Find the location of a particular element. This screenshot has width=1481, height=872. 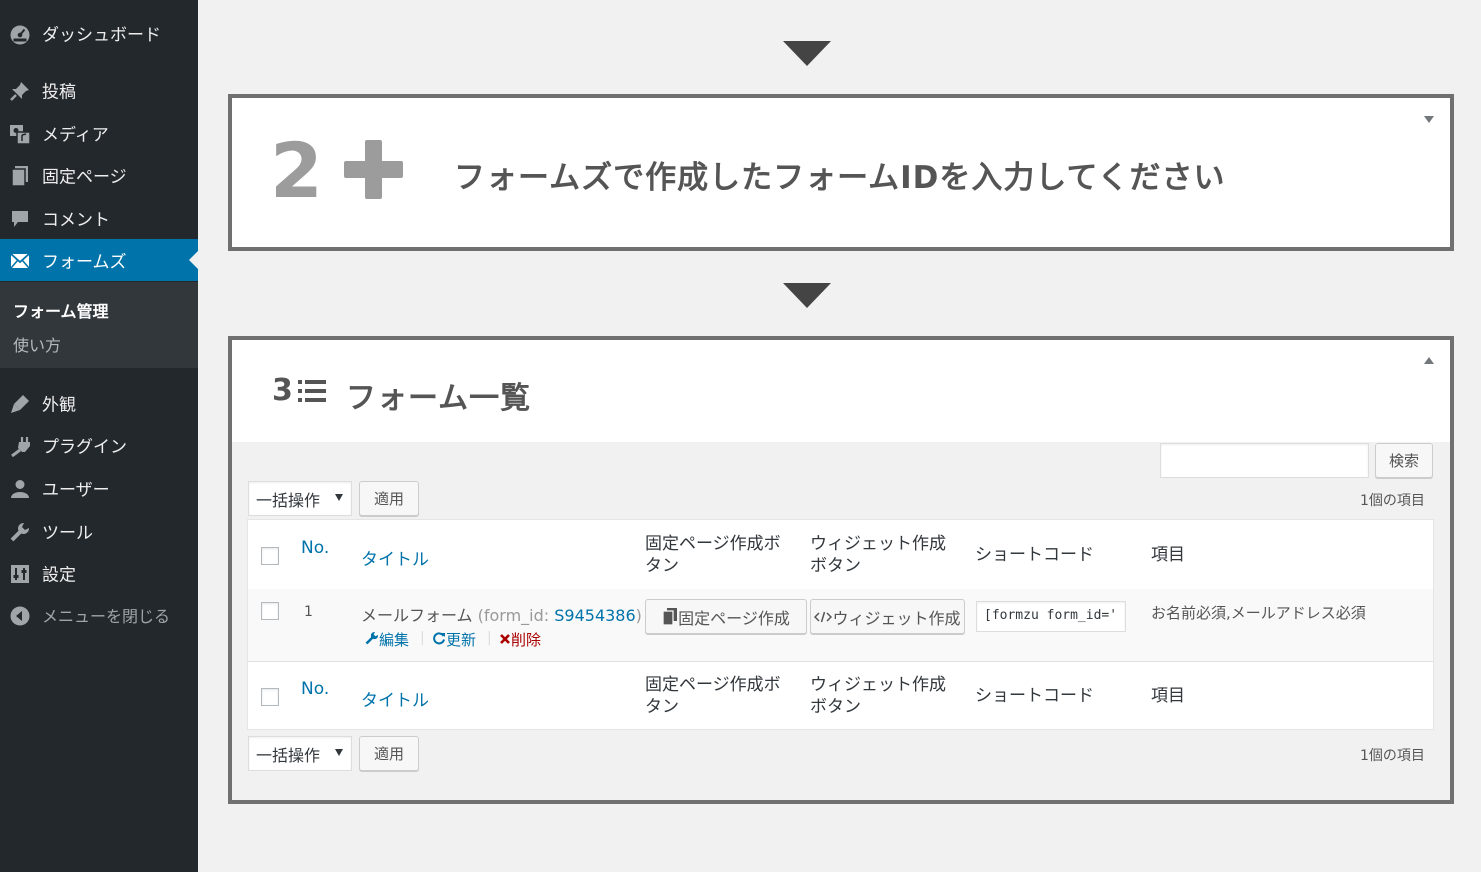

sidebar-item-plugins: プラグイン is located at coordinates (99, 445).